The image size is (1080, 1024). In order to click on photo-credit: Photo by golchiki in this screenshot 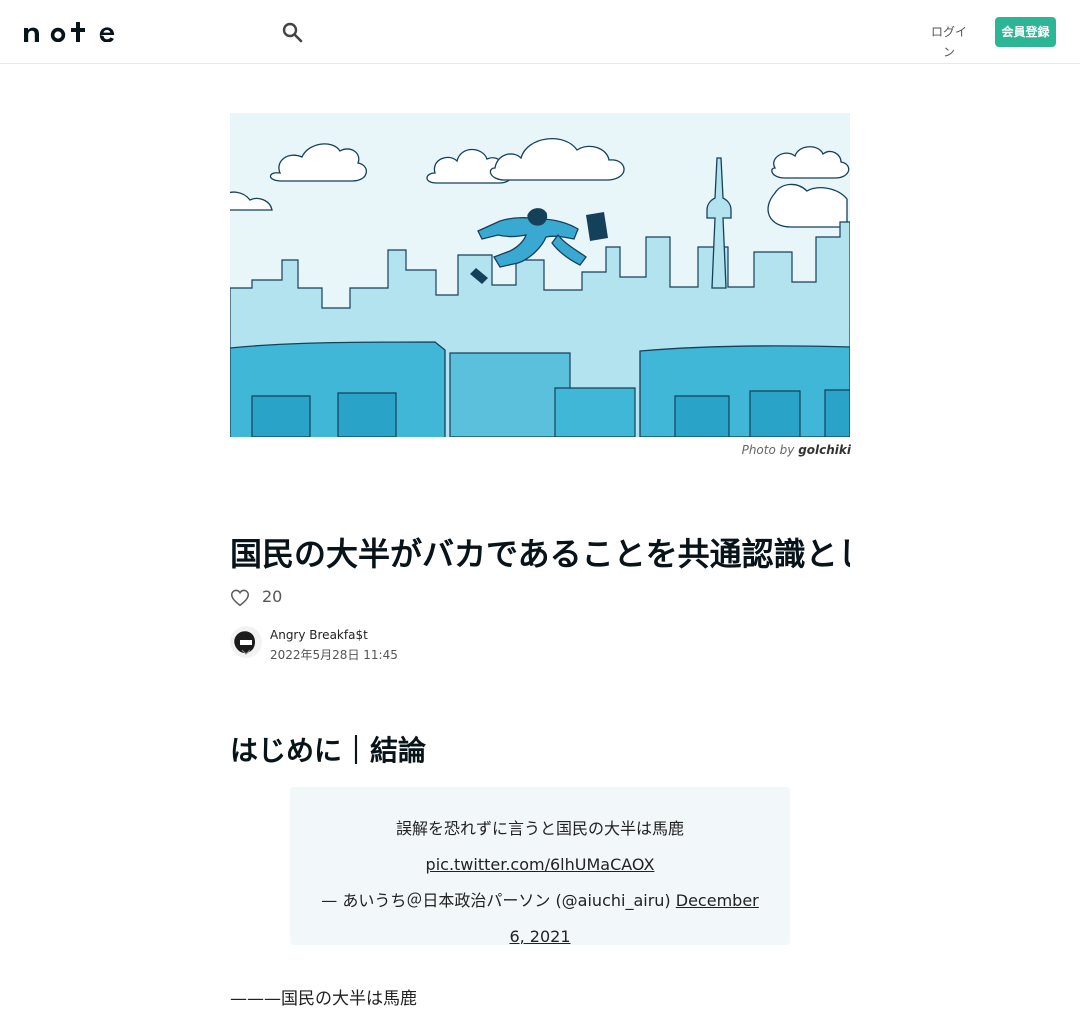, I will do `click(540, 450)`.